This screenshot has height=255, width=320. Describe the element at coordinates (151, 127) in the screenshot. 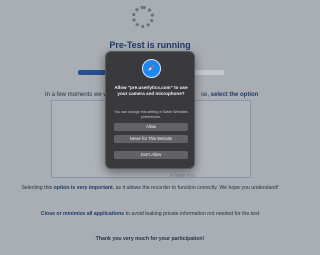

I see `allow-button: Allow` at that location.